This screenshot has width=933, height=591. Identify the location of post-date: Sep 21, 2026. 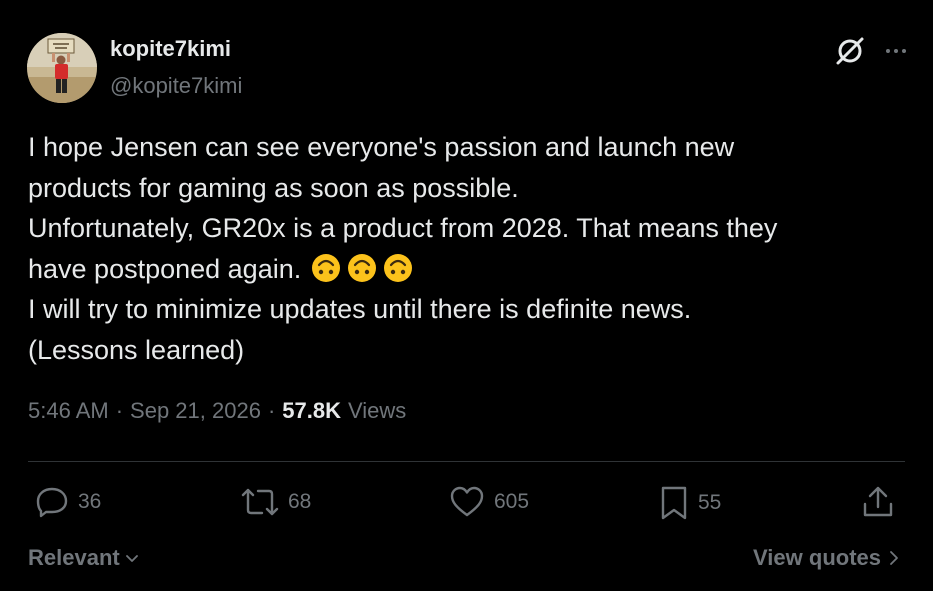
(195, 411).